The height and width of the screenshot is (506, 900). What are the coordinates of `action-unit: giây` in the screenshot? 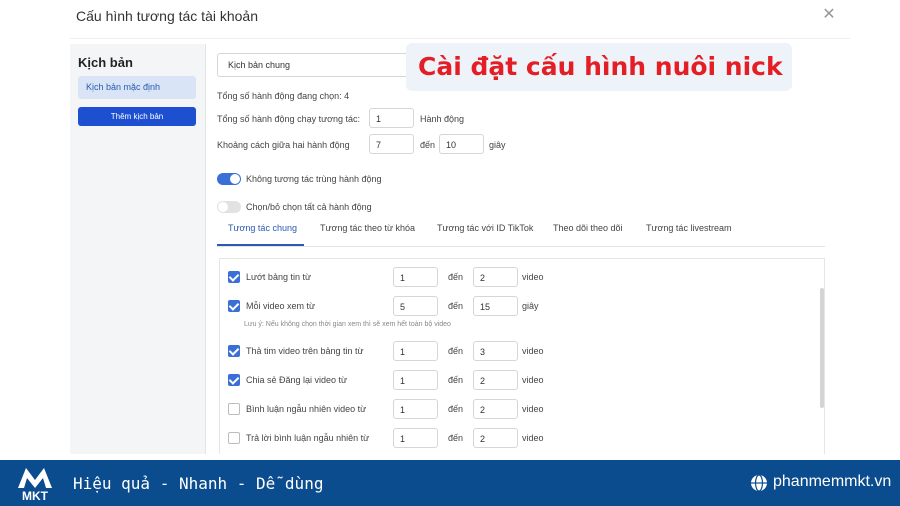 It's located at (530, 306).